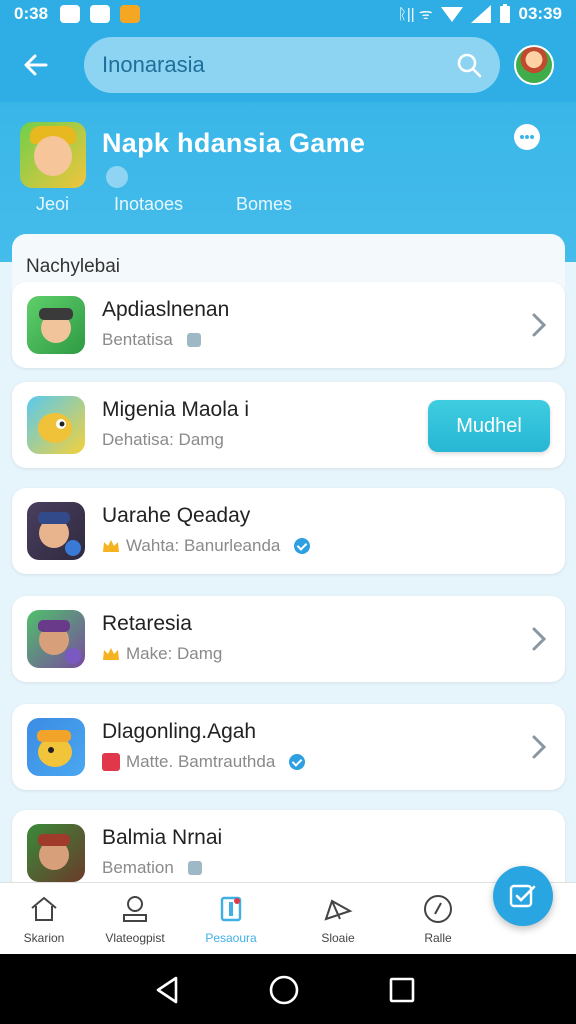  What do you see at coordinates (288, 639) in the screenshot?
I see `list-item: Retaresia Make: Damg` at bounding box center [288, 639].